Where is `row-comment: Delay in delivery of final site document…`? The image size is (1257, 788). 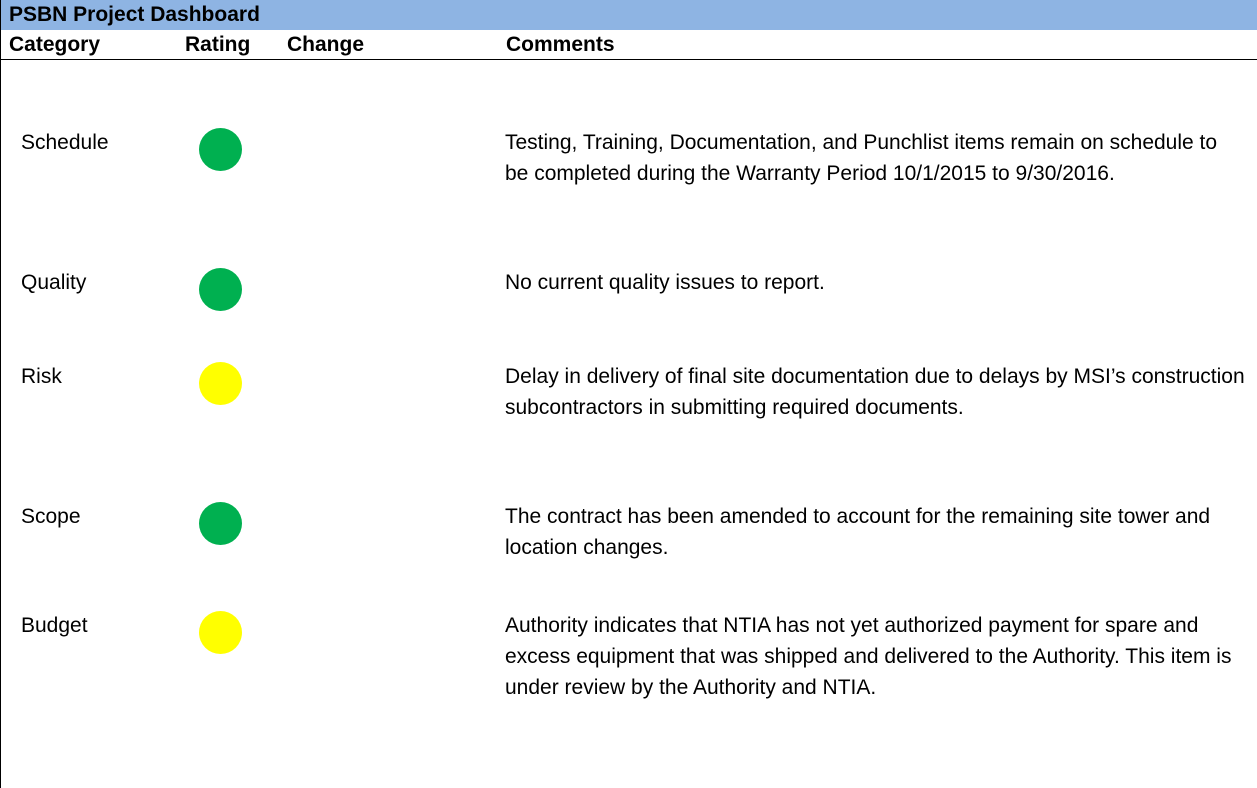
row-comment: Delay in delivery of final site document… is located at coordinates (875, 392).